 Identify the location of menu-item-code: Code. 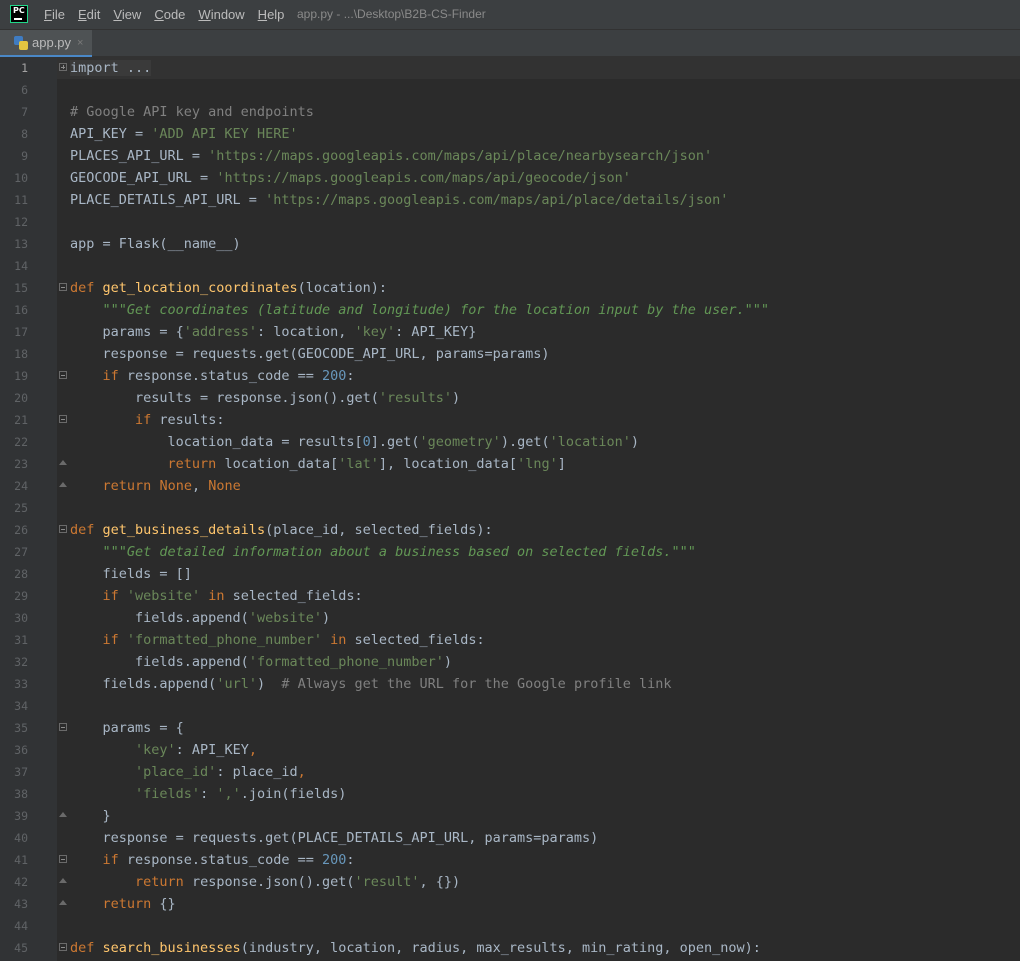
(169, 14).